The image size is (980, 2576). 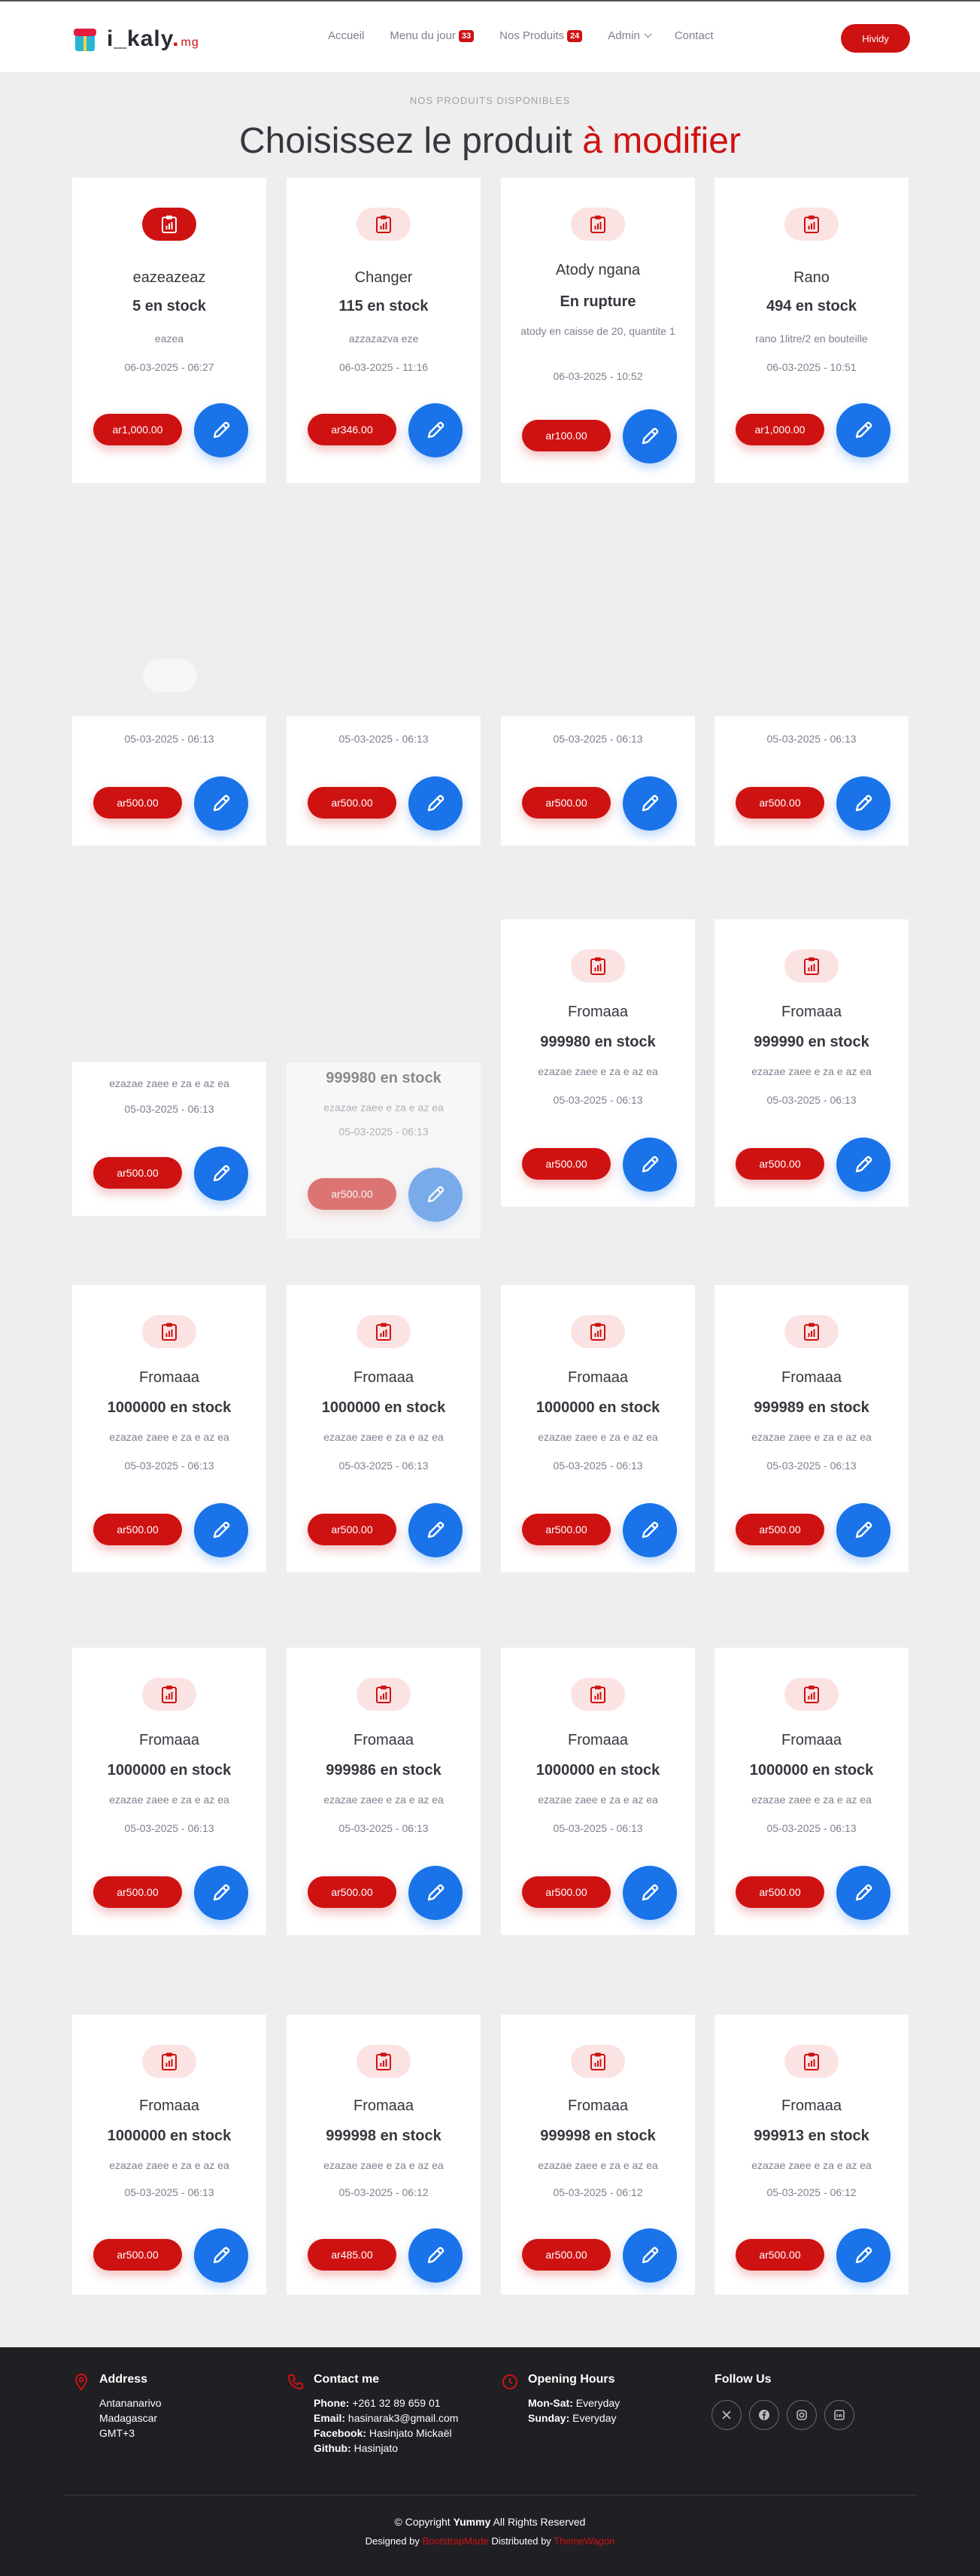 I want to click on nav-admin-dropdown: Admin, so click(x=630, y=35).